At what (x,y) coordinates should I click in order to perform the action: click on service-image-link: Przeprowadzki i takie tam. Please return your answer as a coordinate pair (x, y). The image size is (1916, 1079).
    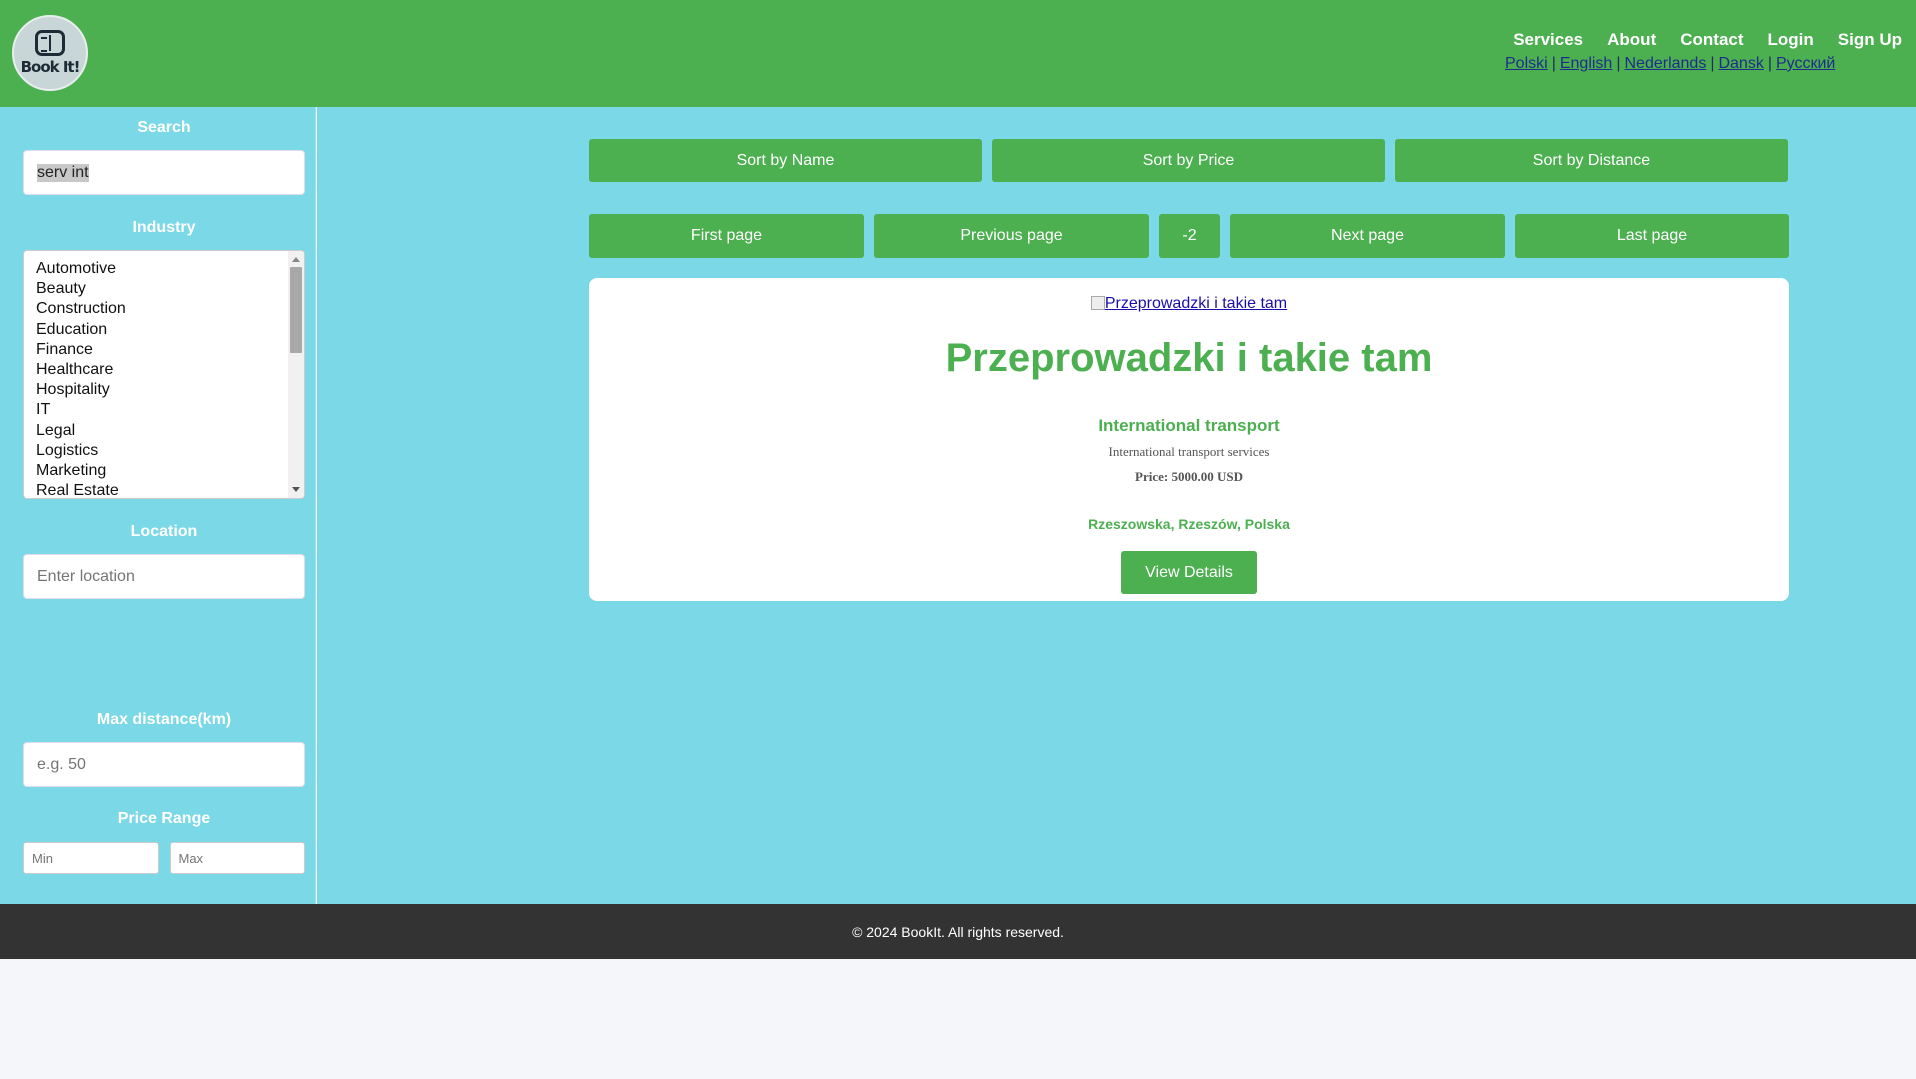
    Looking at the image, I should click on (1189, 304).